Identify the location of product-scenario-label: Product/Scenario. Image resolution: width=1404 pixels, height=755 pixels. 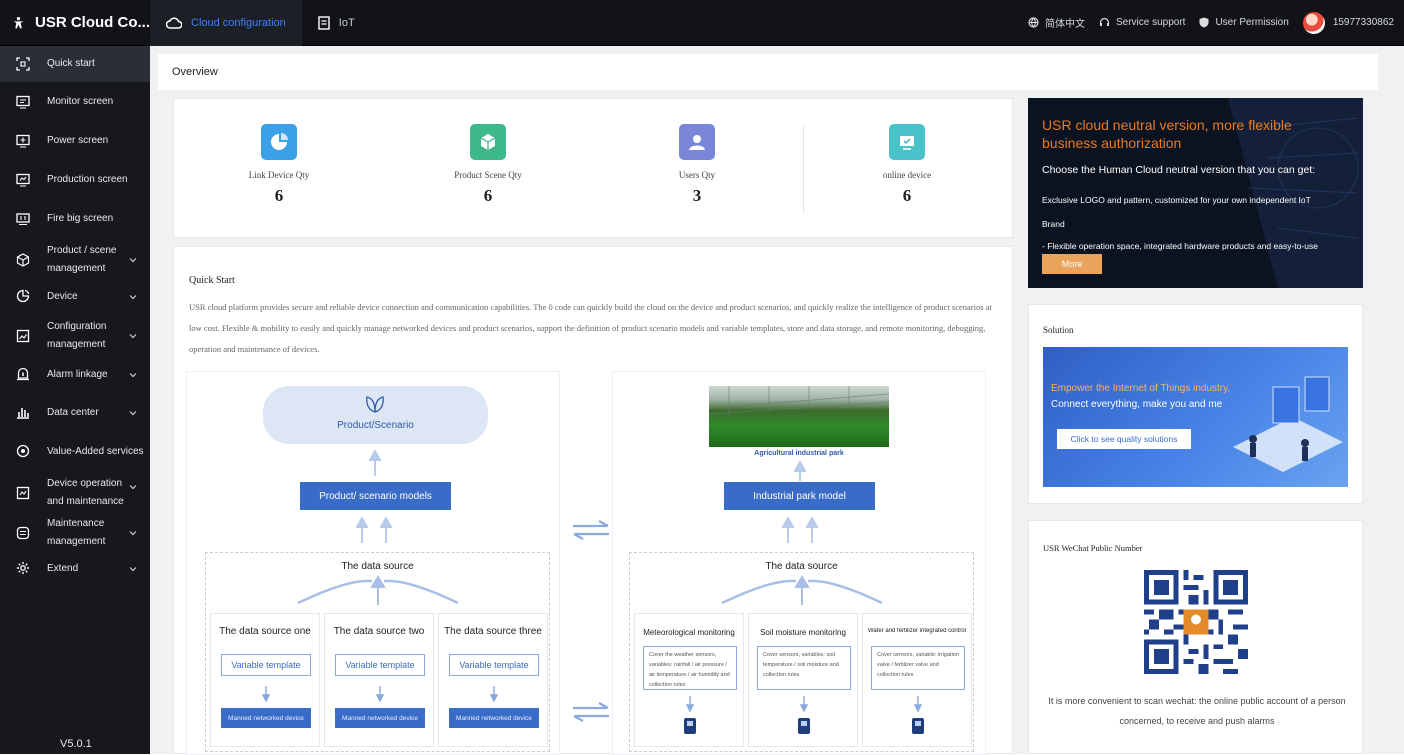
(375, 425).